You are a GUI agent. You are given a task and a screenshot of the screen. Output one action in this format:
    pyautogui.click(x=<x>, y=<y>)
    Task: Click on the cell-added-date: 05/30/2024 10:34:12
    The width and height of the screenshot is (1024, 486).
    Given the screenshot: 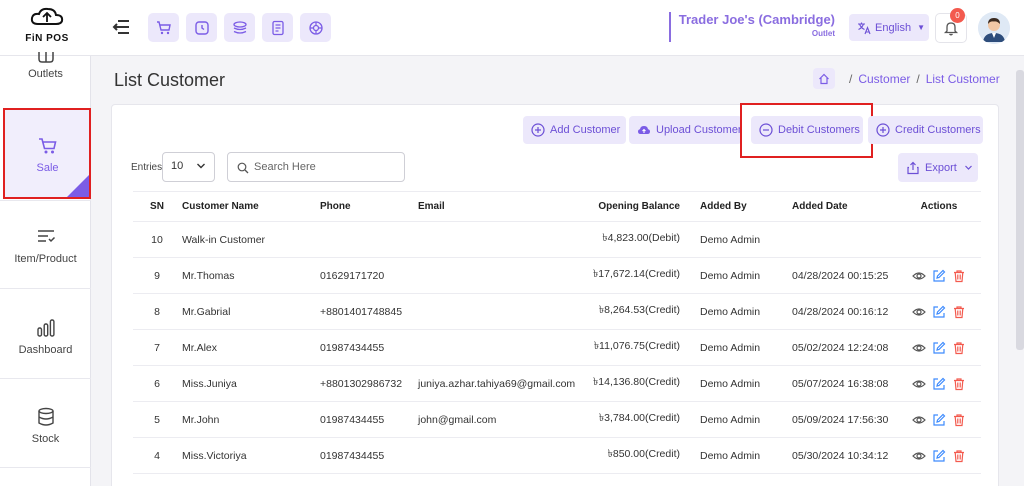 What is the action you would take?
    pyautogui.click(x=840, y=455)
    